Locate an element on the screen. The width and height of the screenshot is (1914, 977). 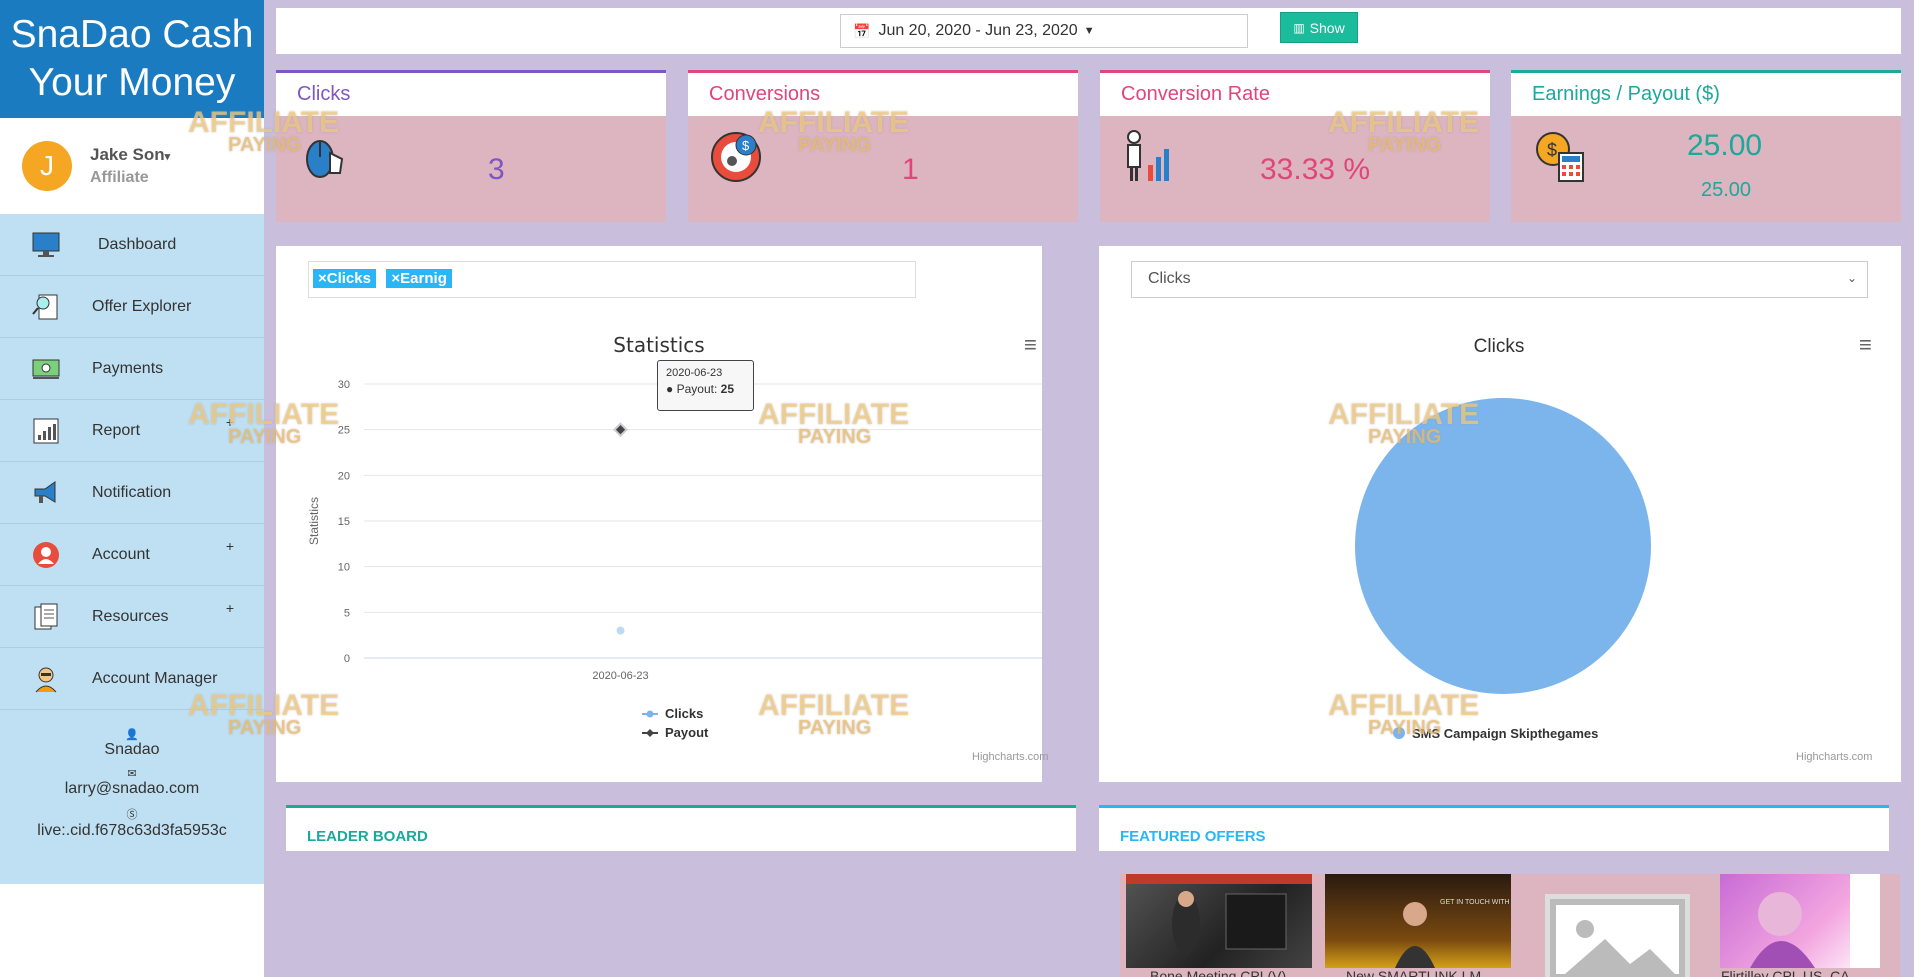
sidebar-item-label: Account is located at coordinates (121, 554).